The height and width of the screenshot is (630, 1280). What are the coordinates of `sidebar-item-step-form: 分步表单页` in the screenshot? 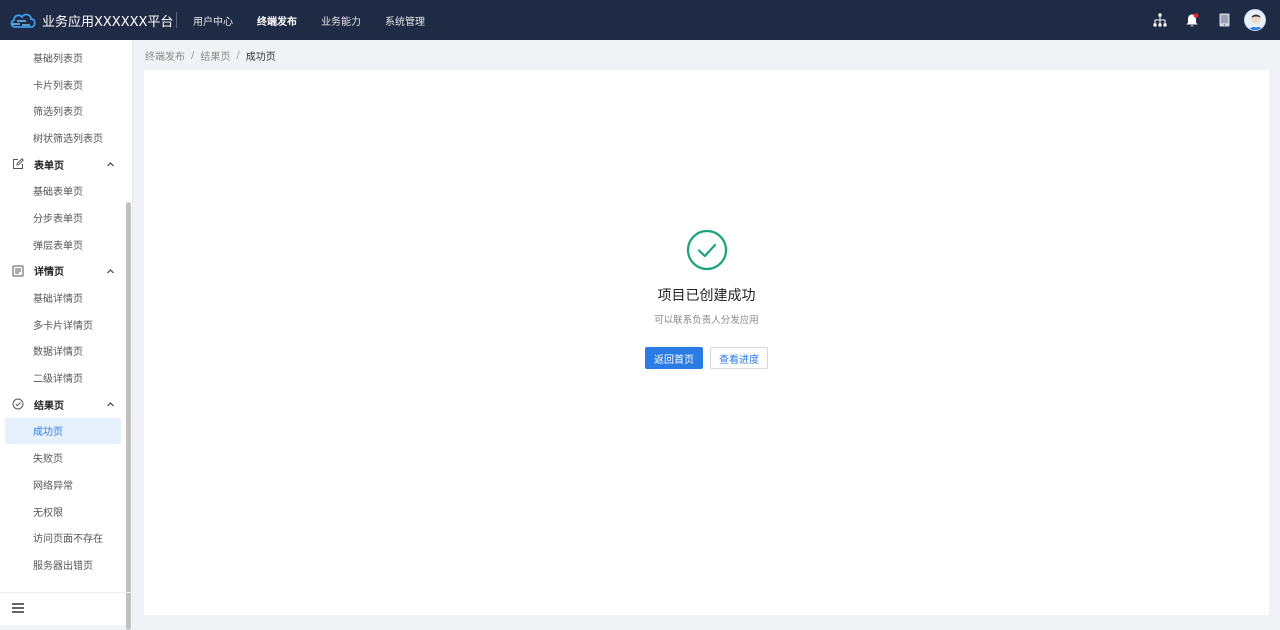 It's located at (63, 217).